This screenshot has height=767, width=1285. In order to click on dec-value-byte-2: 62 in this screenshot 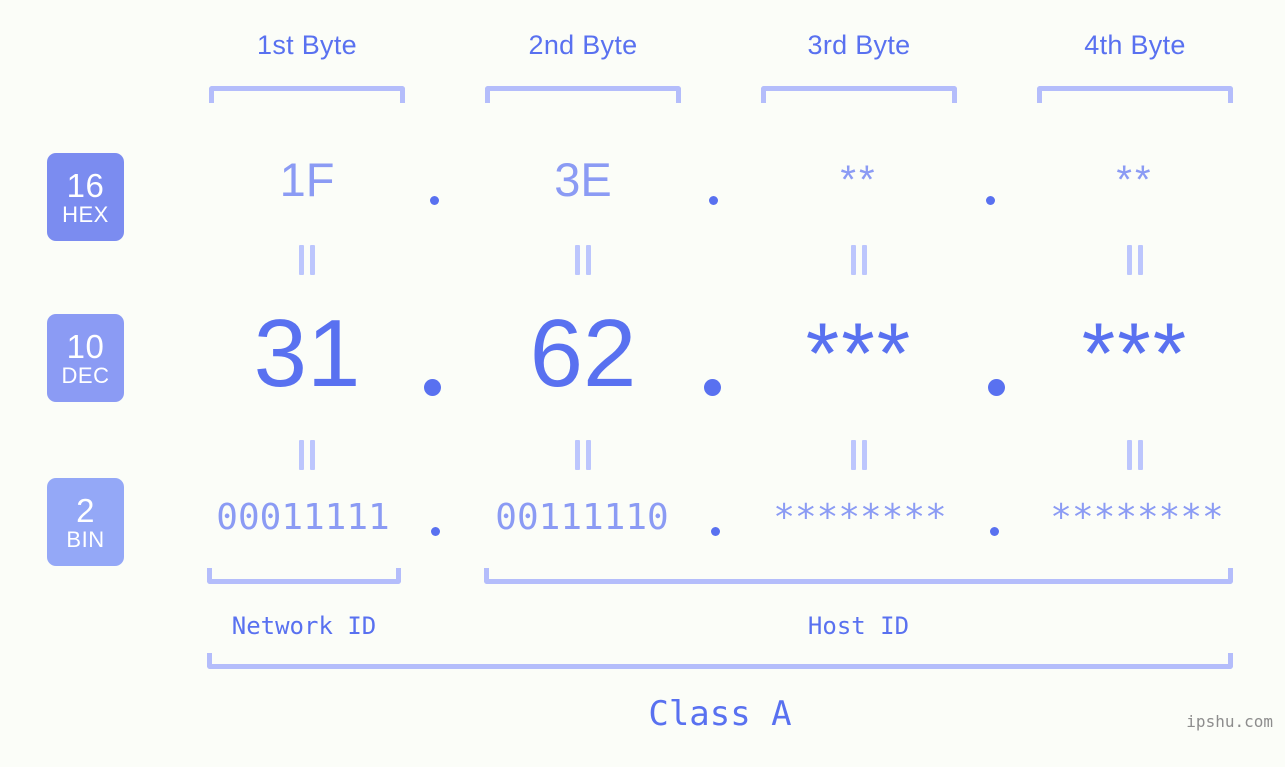, I will do `click(583, 353)`.